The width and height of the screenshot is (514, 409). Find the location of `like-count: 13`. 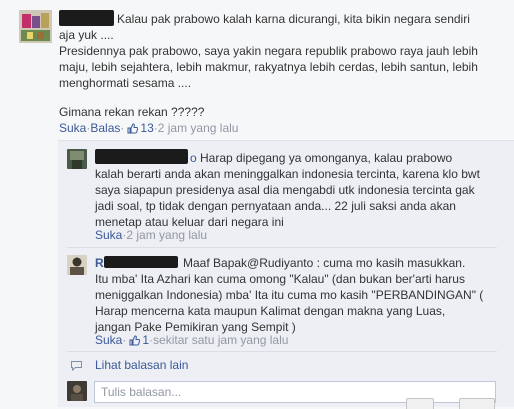

like-count: 13 is located at coordinates (147, 128).